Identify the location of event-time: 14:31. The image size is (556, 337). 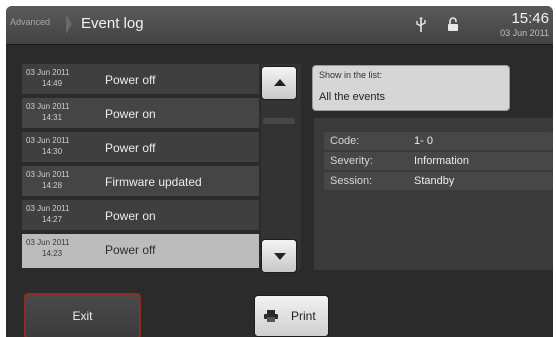
(52, 117).